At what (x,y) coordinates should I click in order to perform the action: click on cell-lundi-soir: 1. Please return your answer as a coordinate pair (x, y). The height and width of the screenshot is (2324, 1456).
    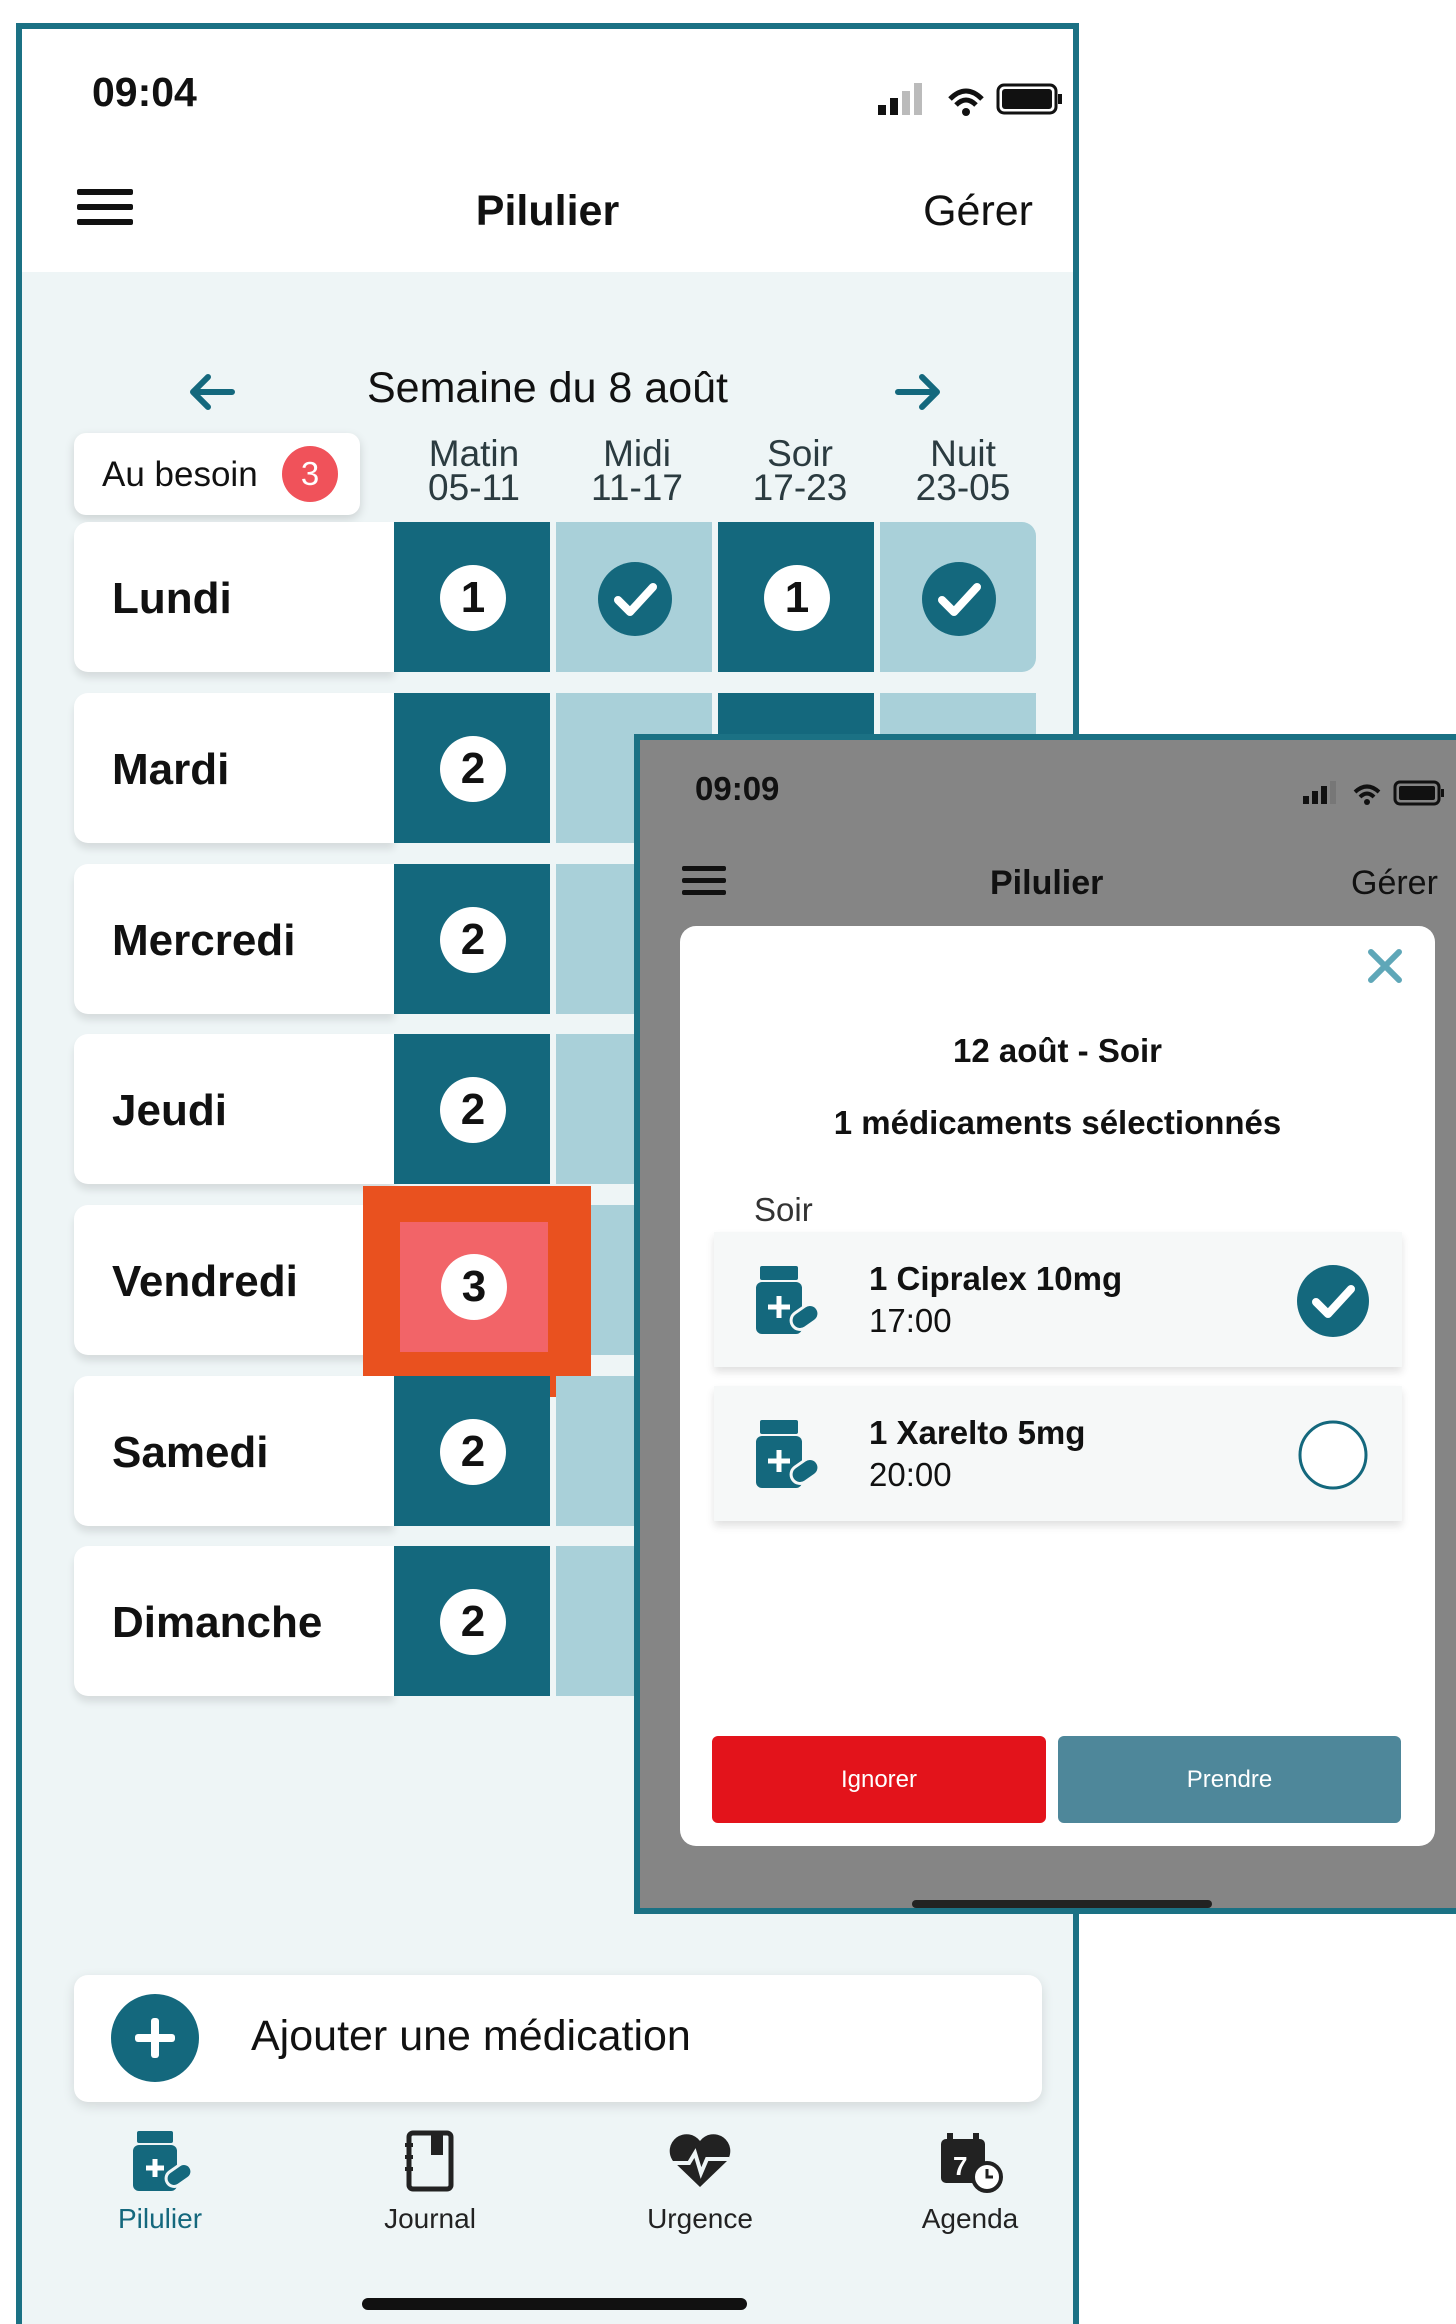
    Looking at the image, I should click on (796, 597).